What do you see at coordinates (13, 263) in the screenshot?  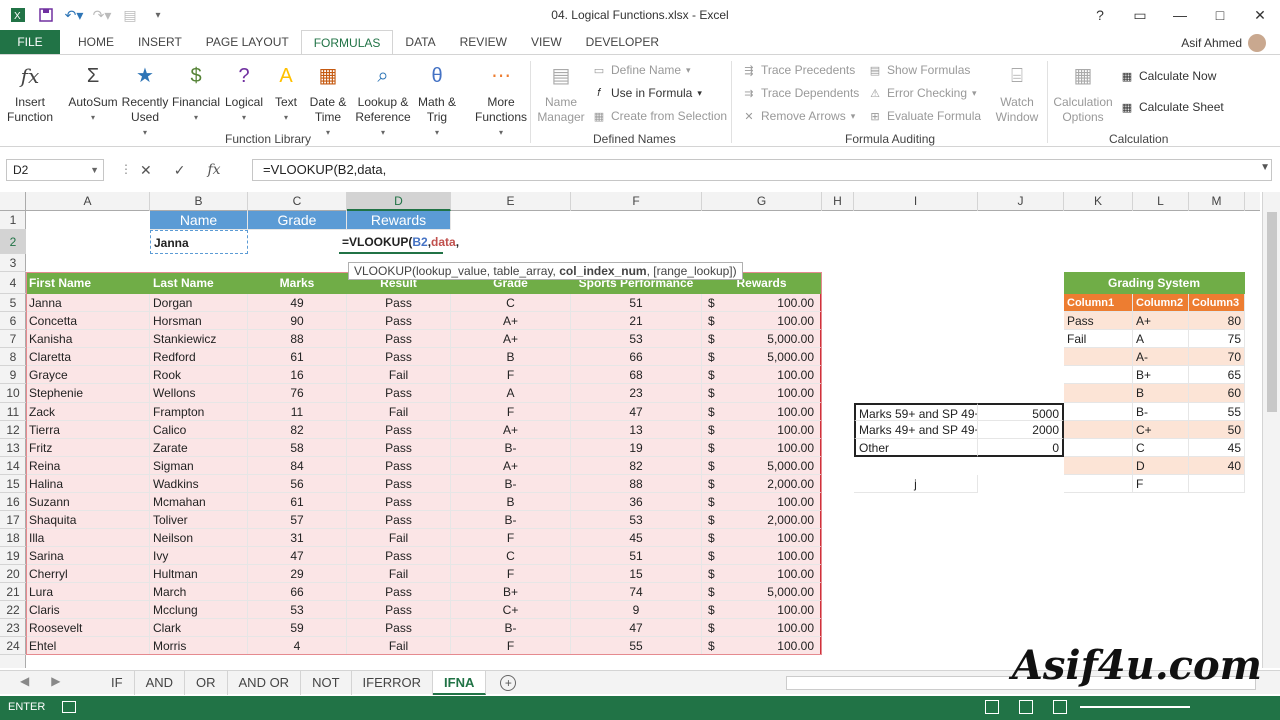 I see `row-header-3: 3` at bounding box center [13, 263].